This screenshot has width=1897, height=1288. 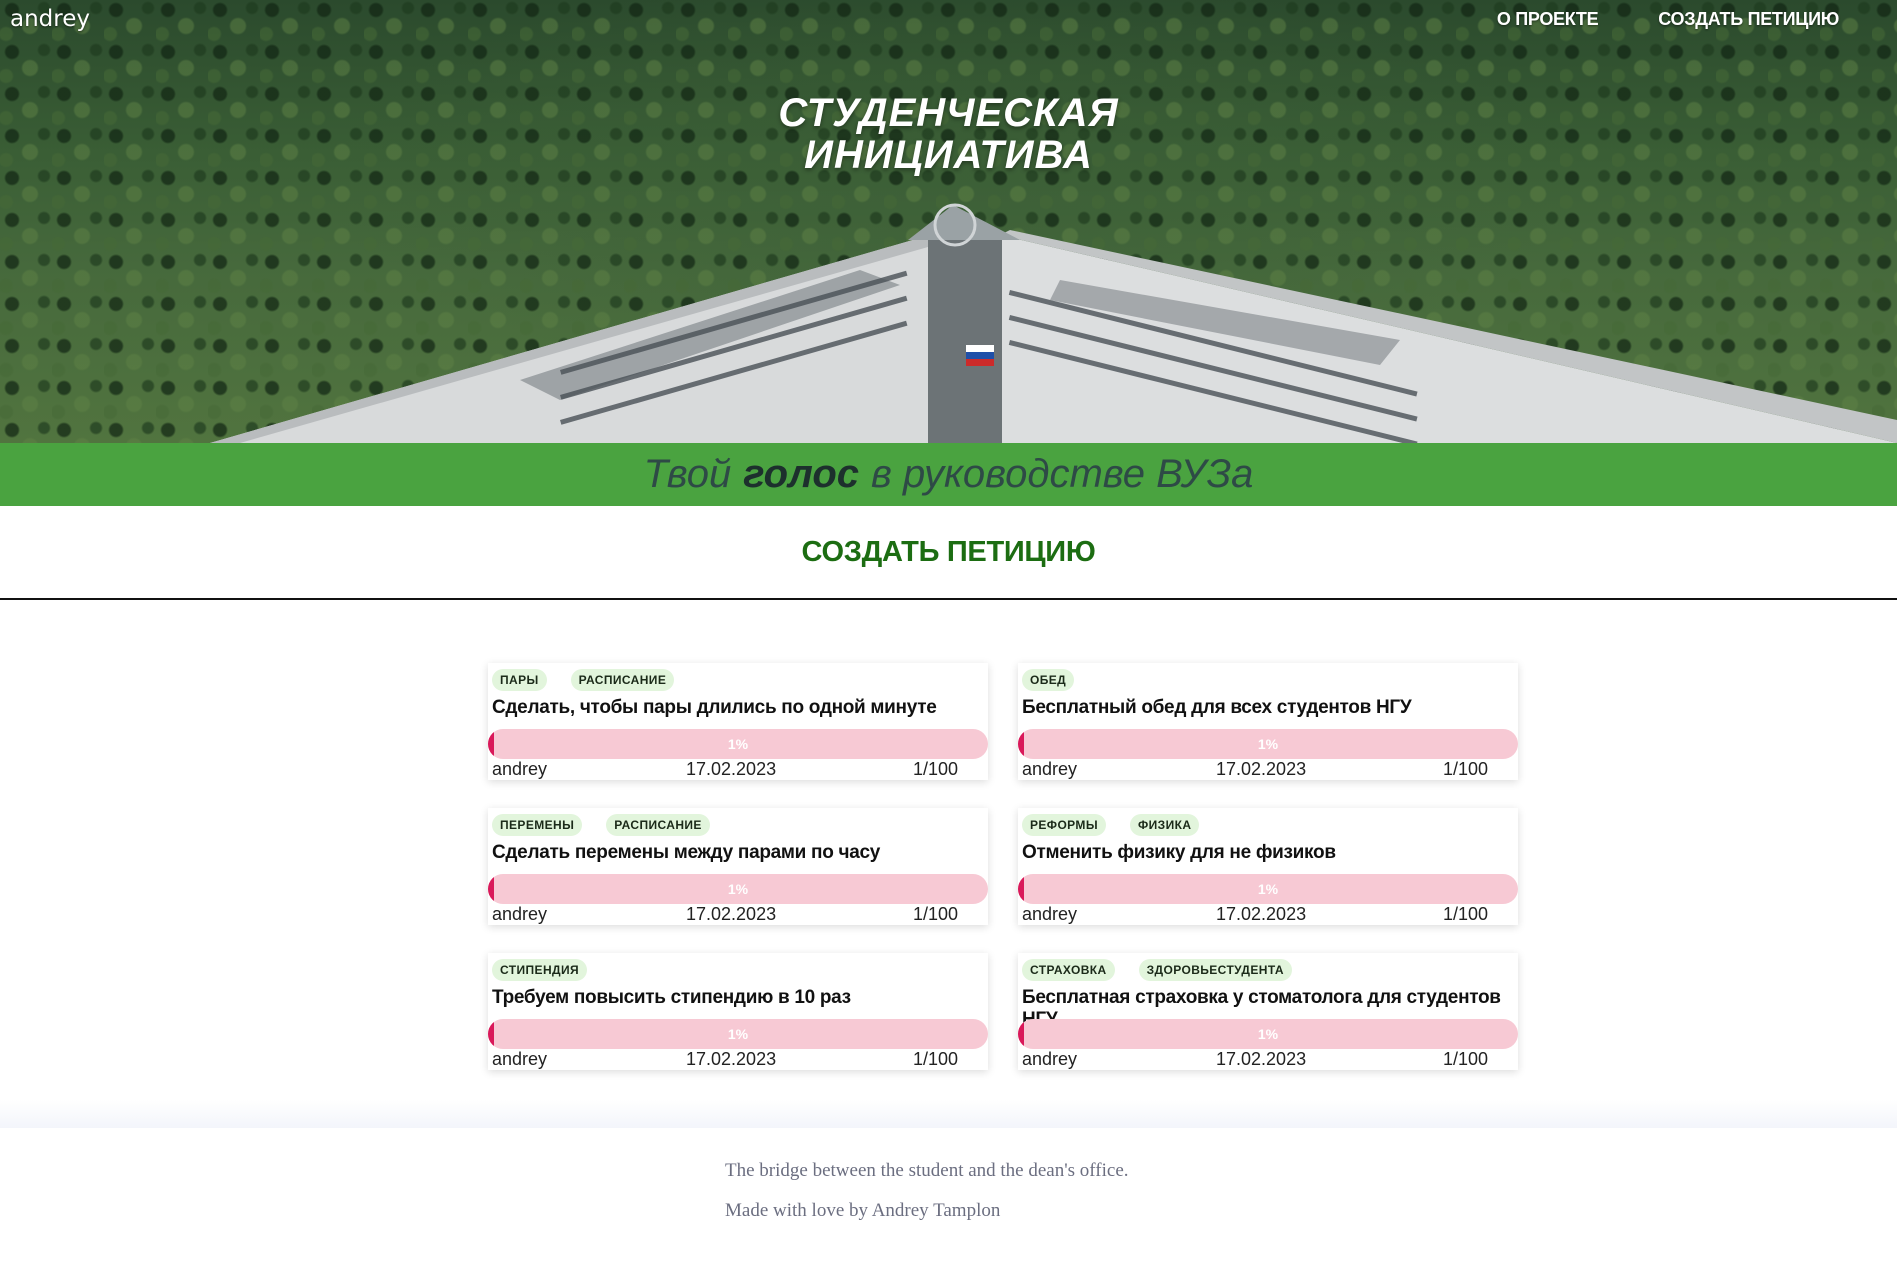 I want to click on petition-tag: СТИПЕНДИЯ, so click(x=540, y=970).